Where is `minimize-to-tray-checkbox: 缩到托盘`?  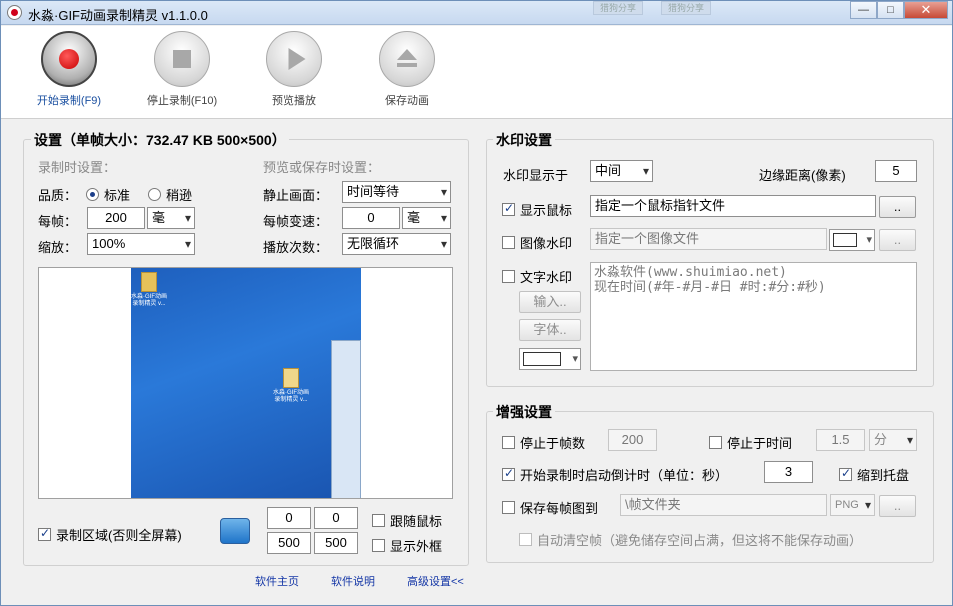
minimize-to-tray-checkbox: 缩到托盘 is located at coordinates (874, 474).